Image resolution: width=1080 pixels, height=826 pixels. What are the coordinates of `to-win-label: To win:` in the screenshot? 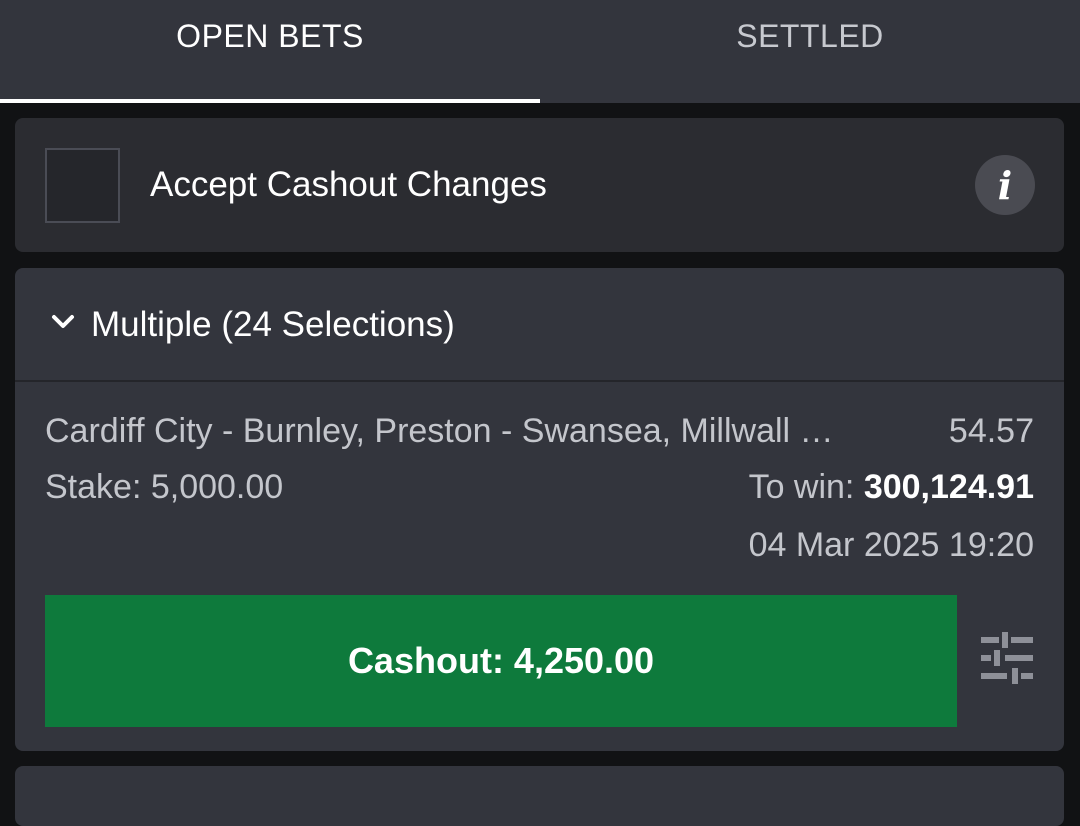 It's located at (806, 487).